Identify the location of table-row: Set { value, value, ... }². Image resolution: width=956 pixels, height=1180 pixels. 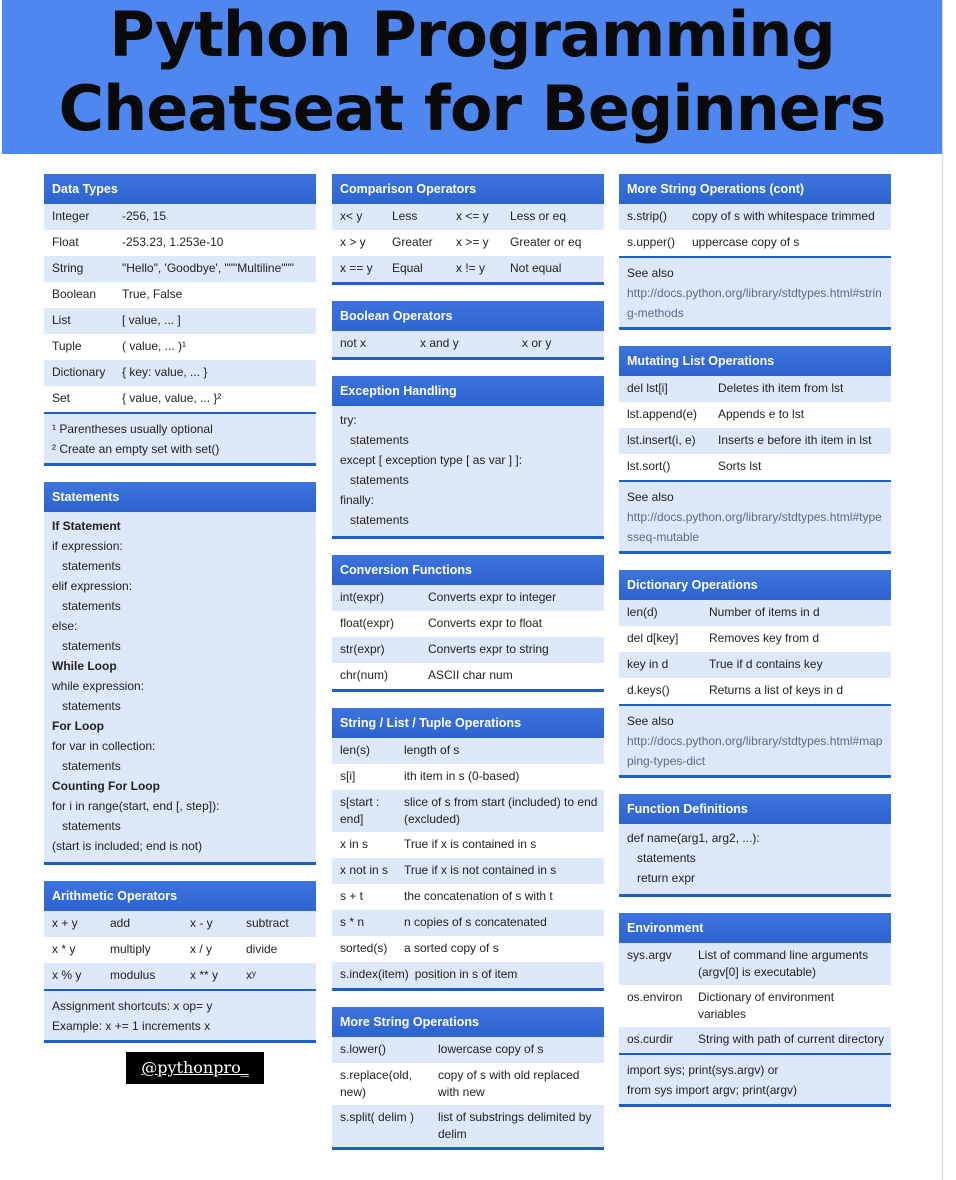
(180, 399).